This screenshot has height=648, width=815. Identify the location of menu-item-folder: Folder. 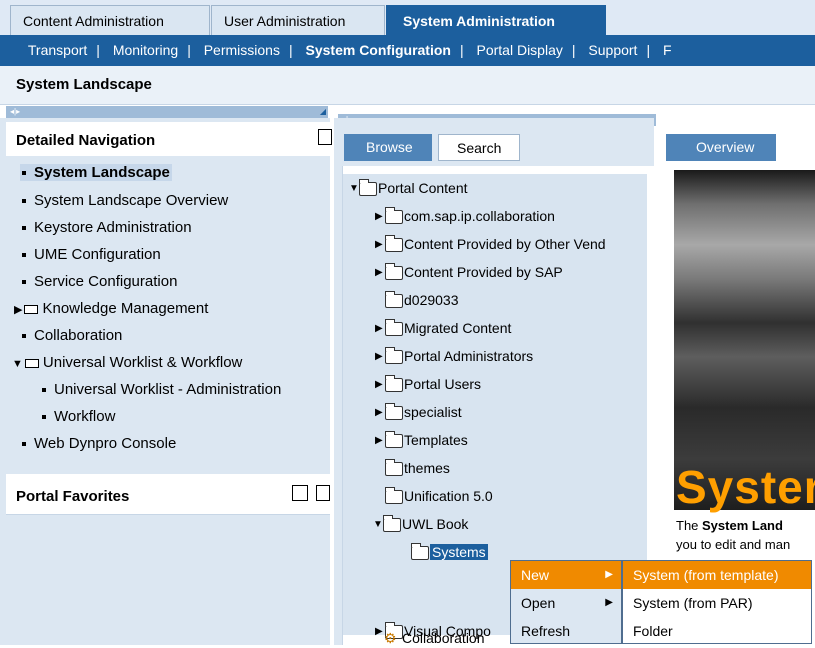
(717, 631).